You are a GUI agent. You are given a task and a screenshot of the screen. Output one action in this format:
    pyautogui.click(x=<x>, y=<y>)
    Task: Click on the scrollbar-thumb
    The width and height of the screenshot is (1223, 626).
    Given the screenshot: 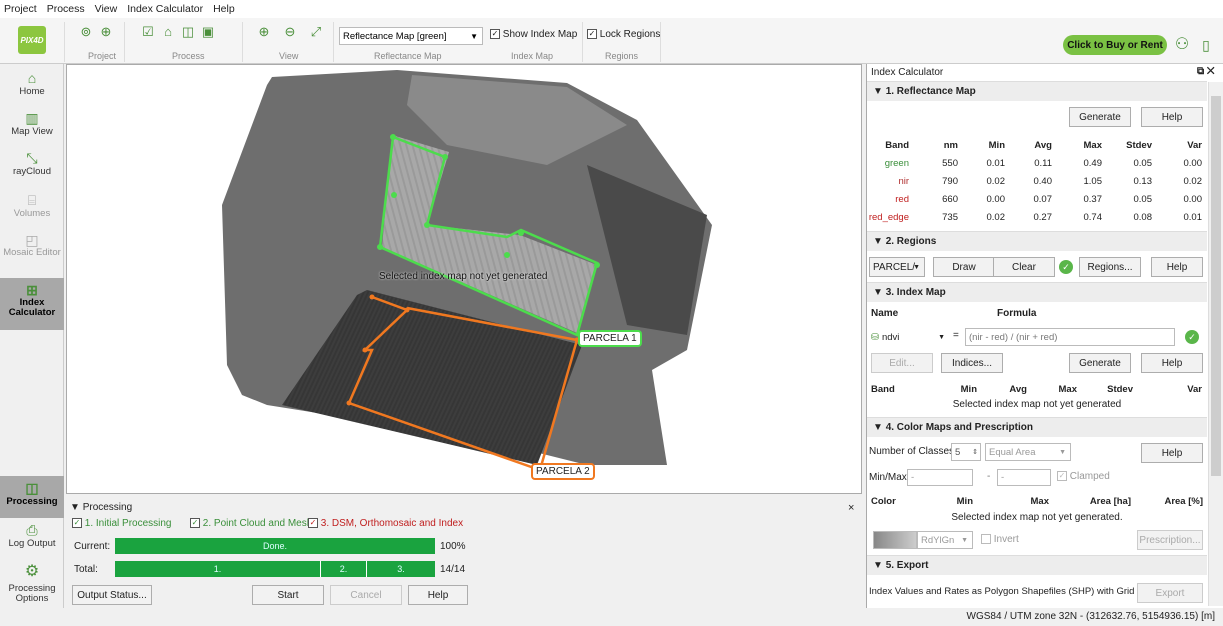 What is the action you would take?
    pyautogui.click(x=1216, y=286)
    